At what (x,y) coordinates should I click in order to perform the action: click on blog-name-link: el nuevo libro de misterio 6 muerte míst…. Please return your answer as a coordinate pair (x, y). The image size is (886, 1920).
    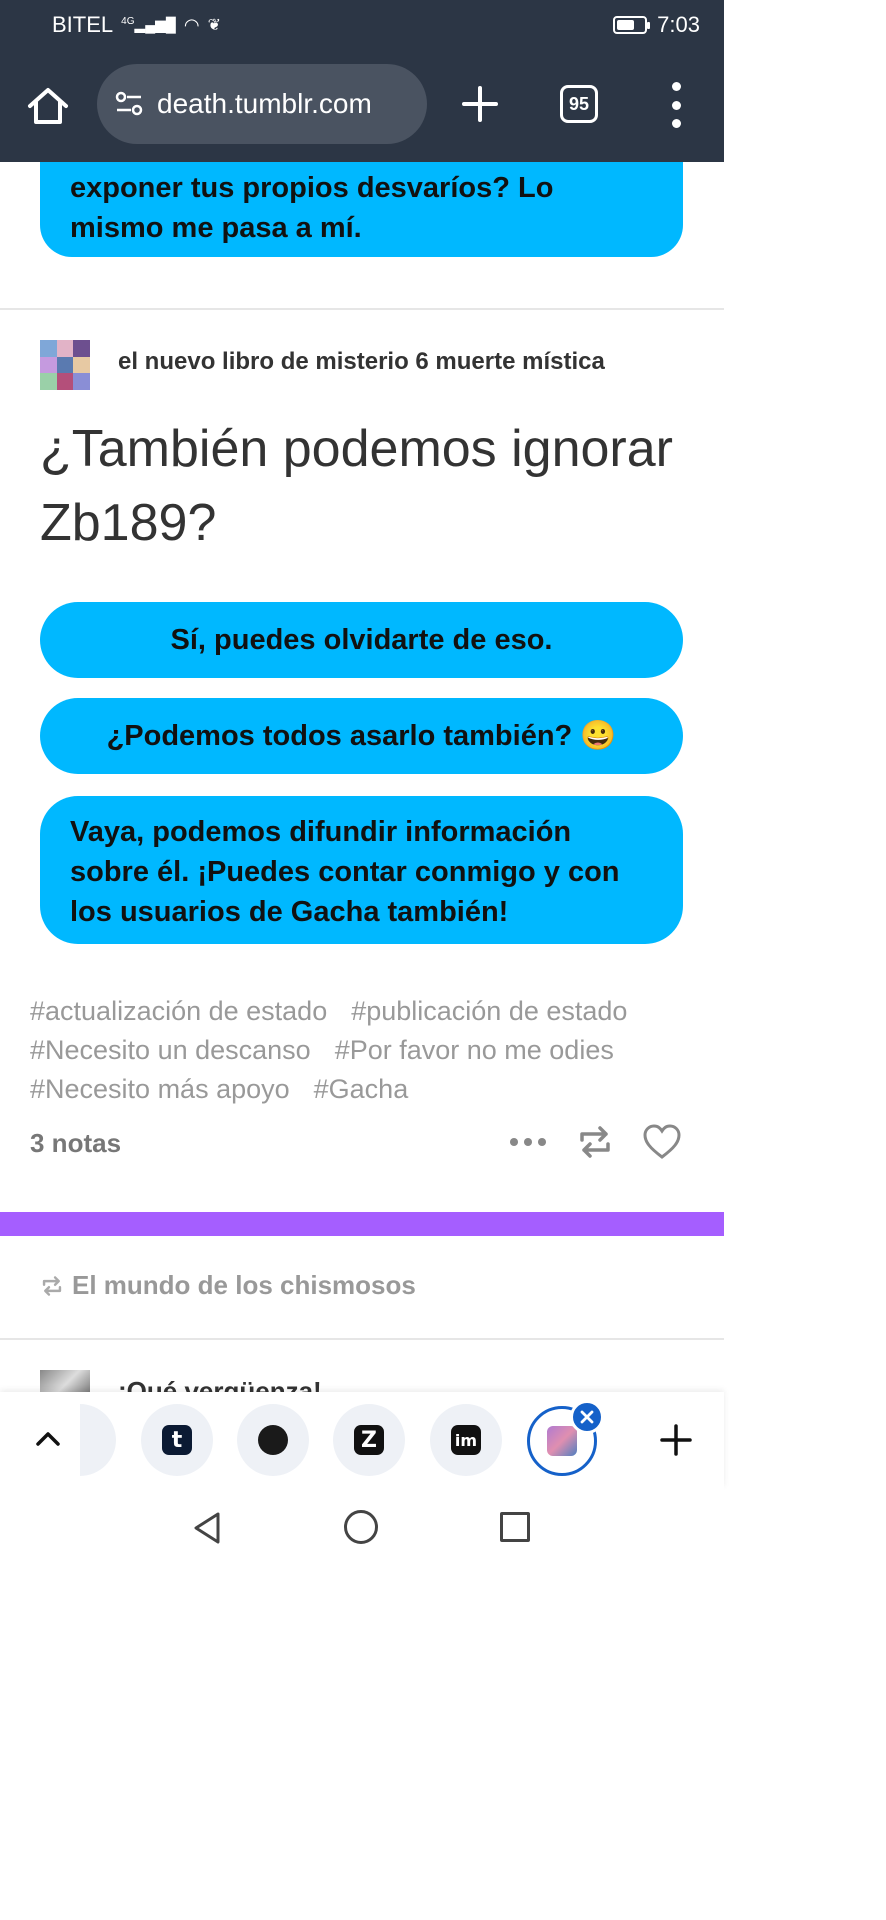
    Looking at the image, I should click on (361, 362).